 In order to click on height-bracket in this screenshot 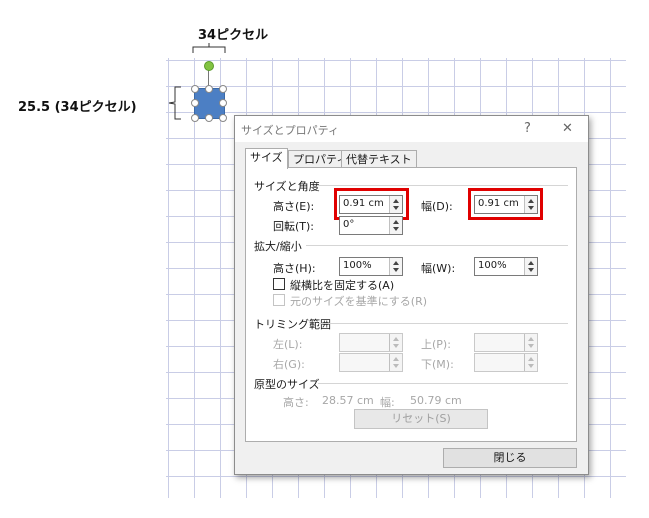, I will do `click(174, 103)`.